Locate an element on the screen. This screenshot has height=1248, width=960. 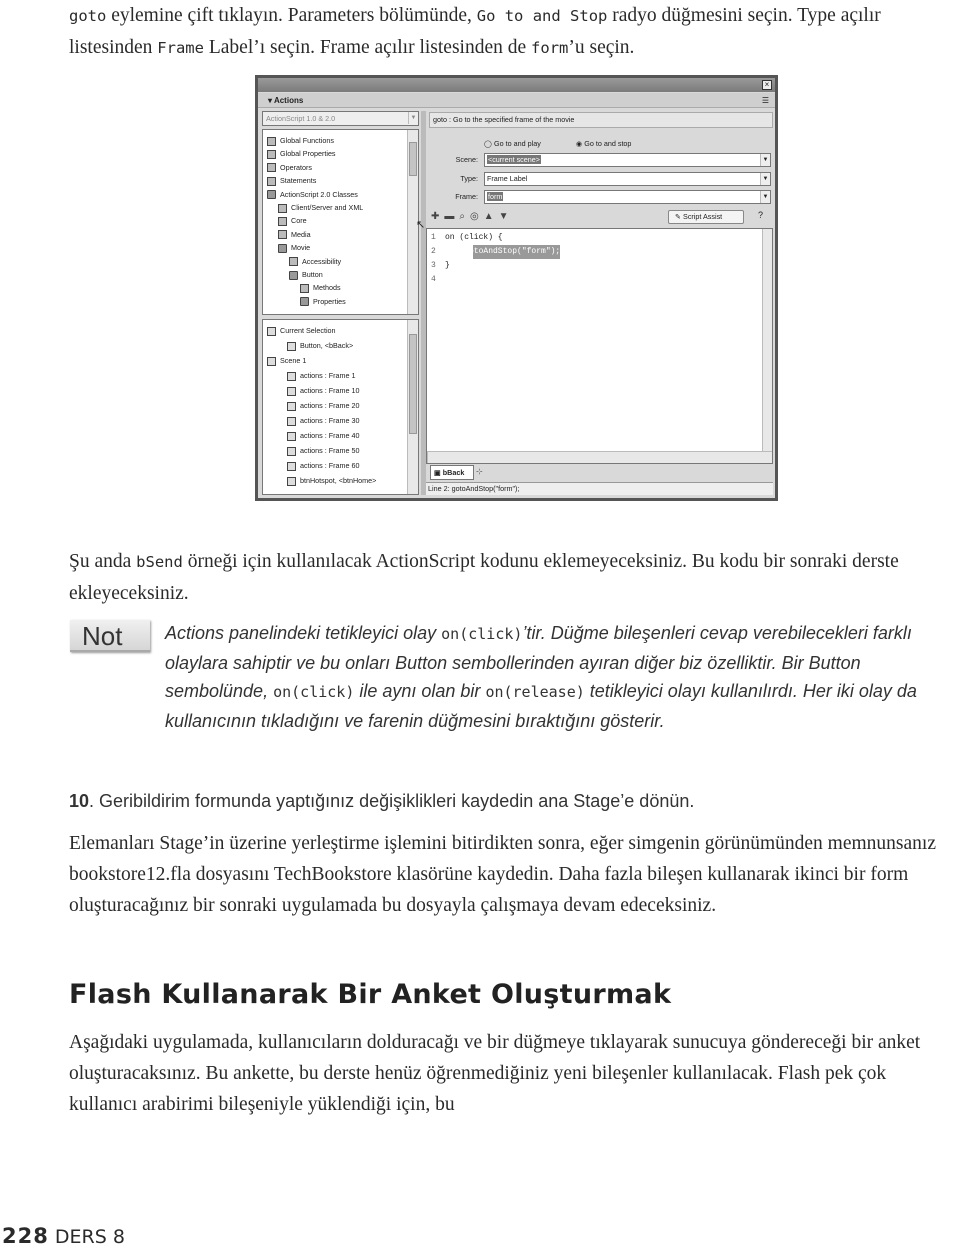
tree-item: Media is located at coordinates (294, 234).